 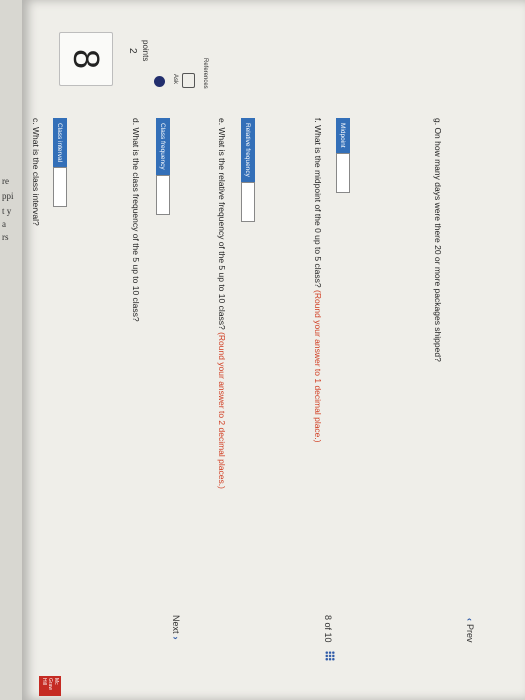 I want to click on midpoint-input, so click(x=343, y=172).